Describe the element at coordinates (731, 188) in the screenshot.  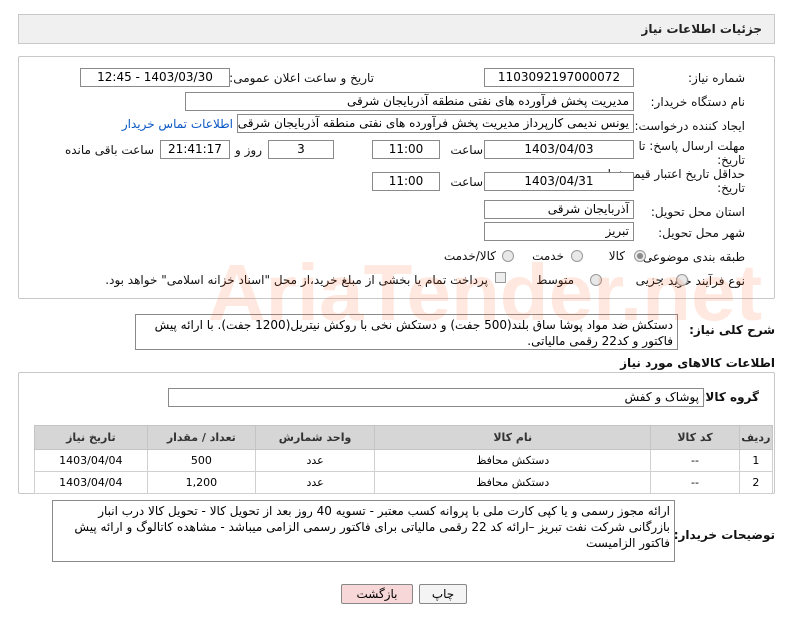
I see `price-validity-date-label: تاریخ:` at that location.